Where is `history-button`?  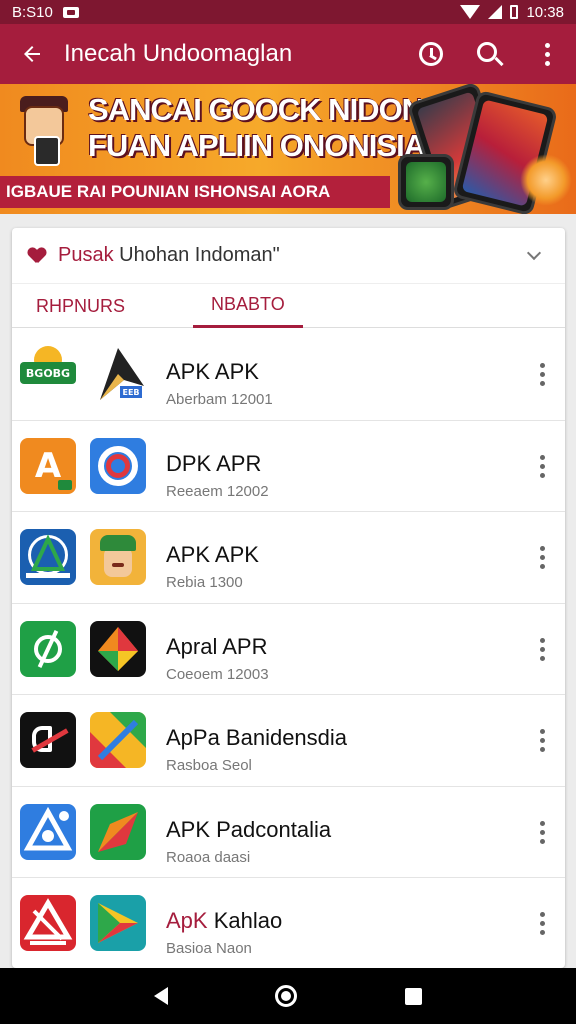
history-button is located at coordinates (431, 54).